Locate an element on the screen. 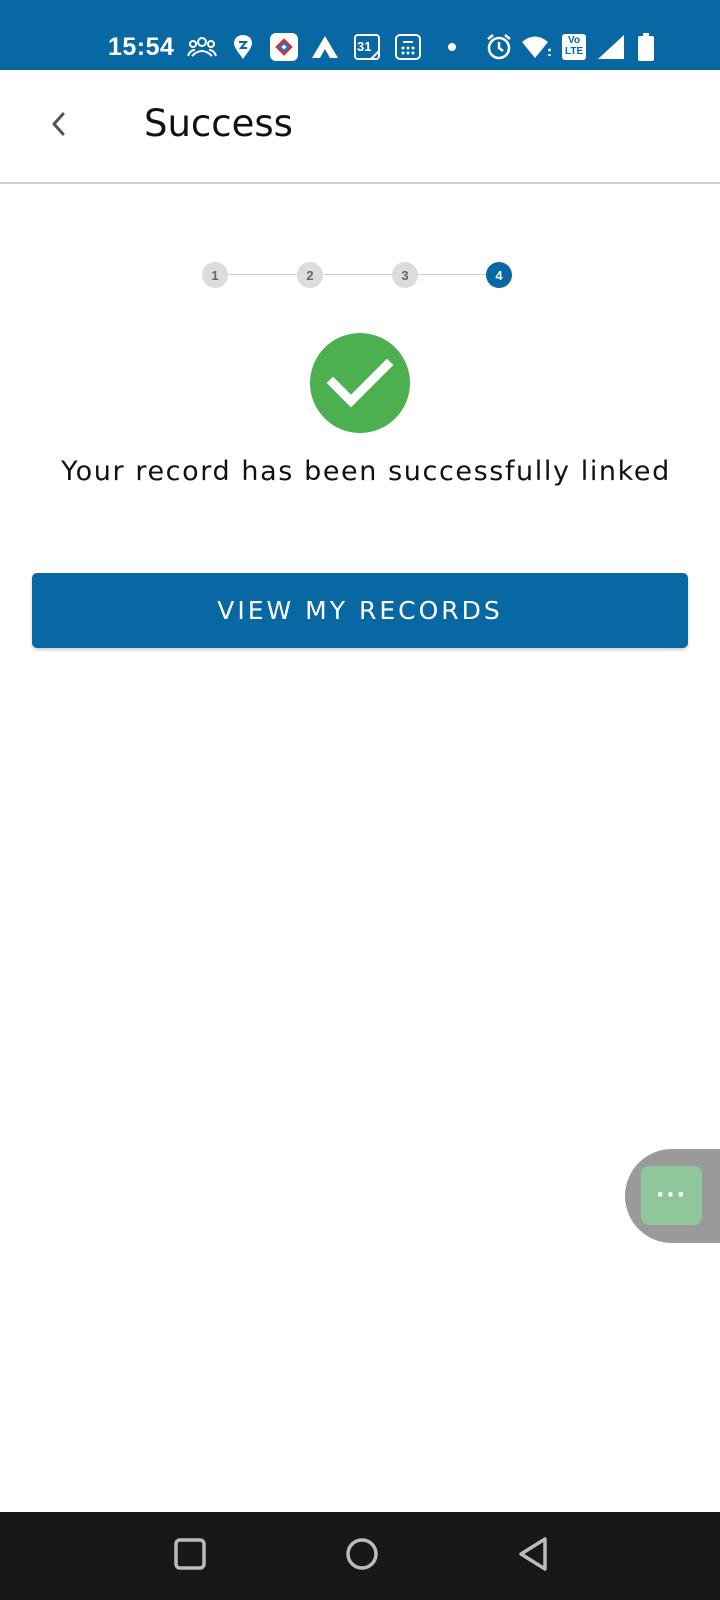 The height and width of the screenshot is (1600, 720). home-button is located at coordinates (362, 1556).